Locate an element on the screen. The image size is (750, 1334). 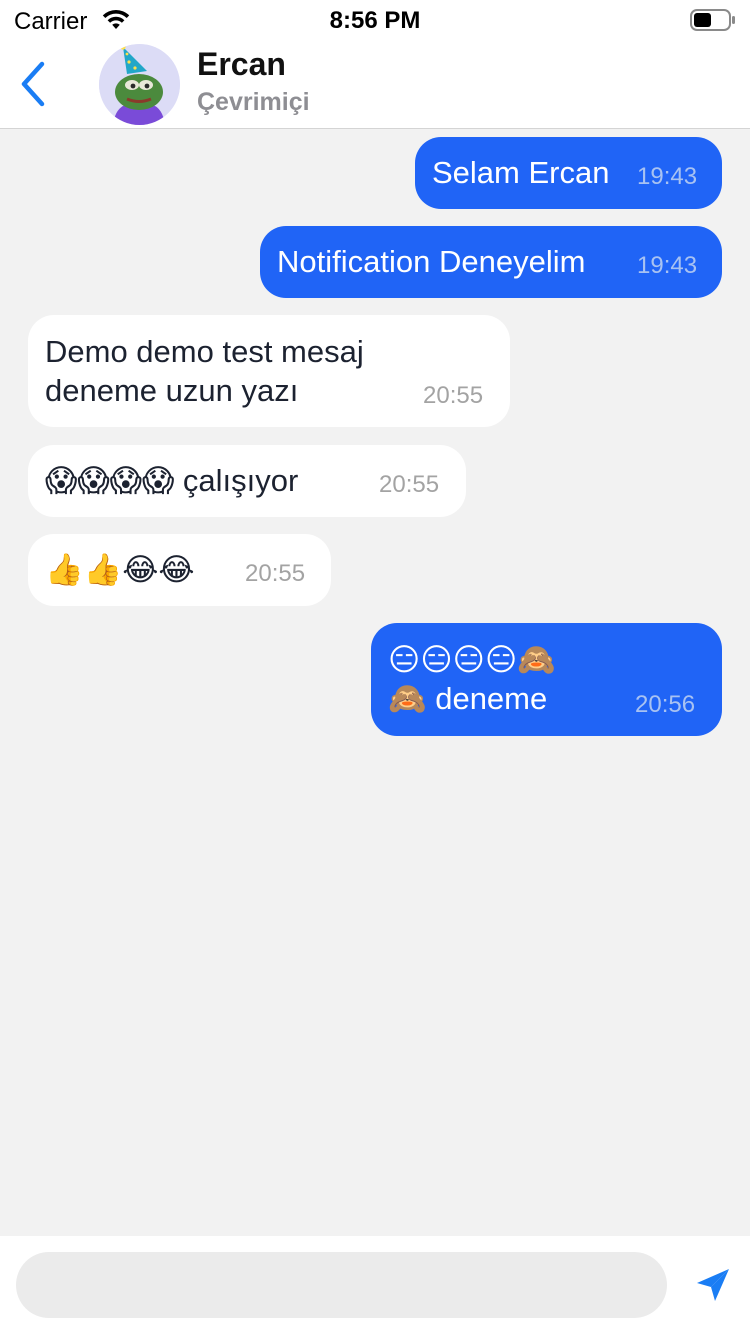
message-text: Selam Ercan is located at coordinates (521, 172).